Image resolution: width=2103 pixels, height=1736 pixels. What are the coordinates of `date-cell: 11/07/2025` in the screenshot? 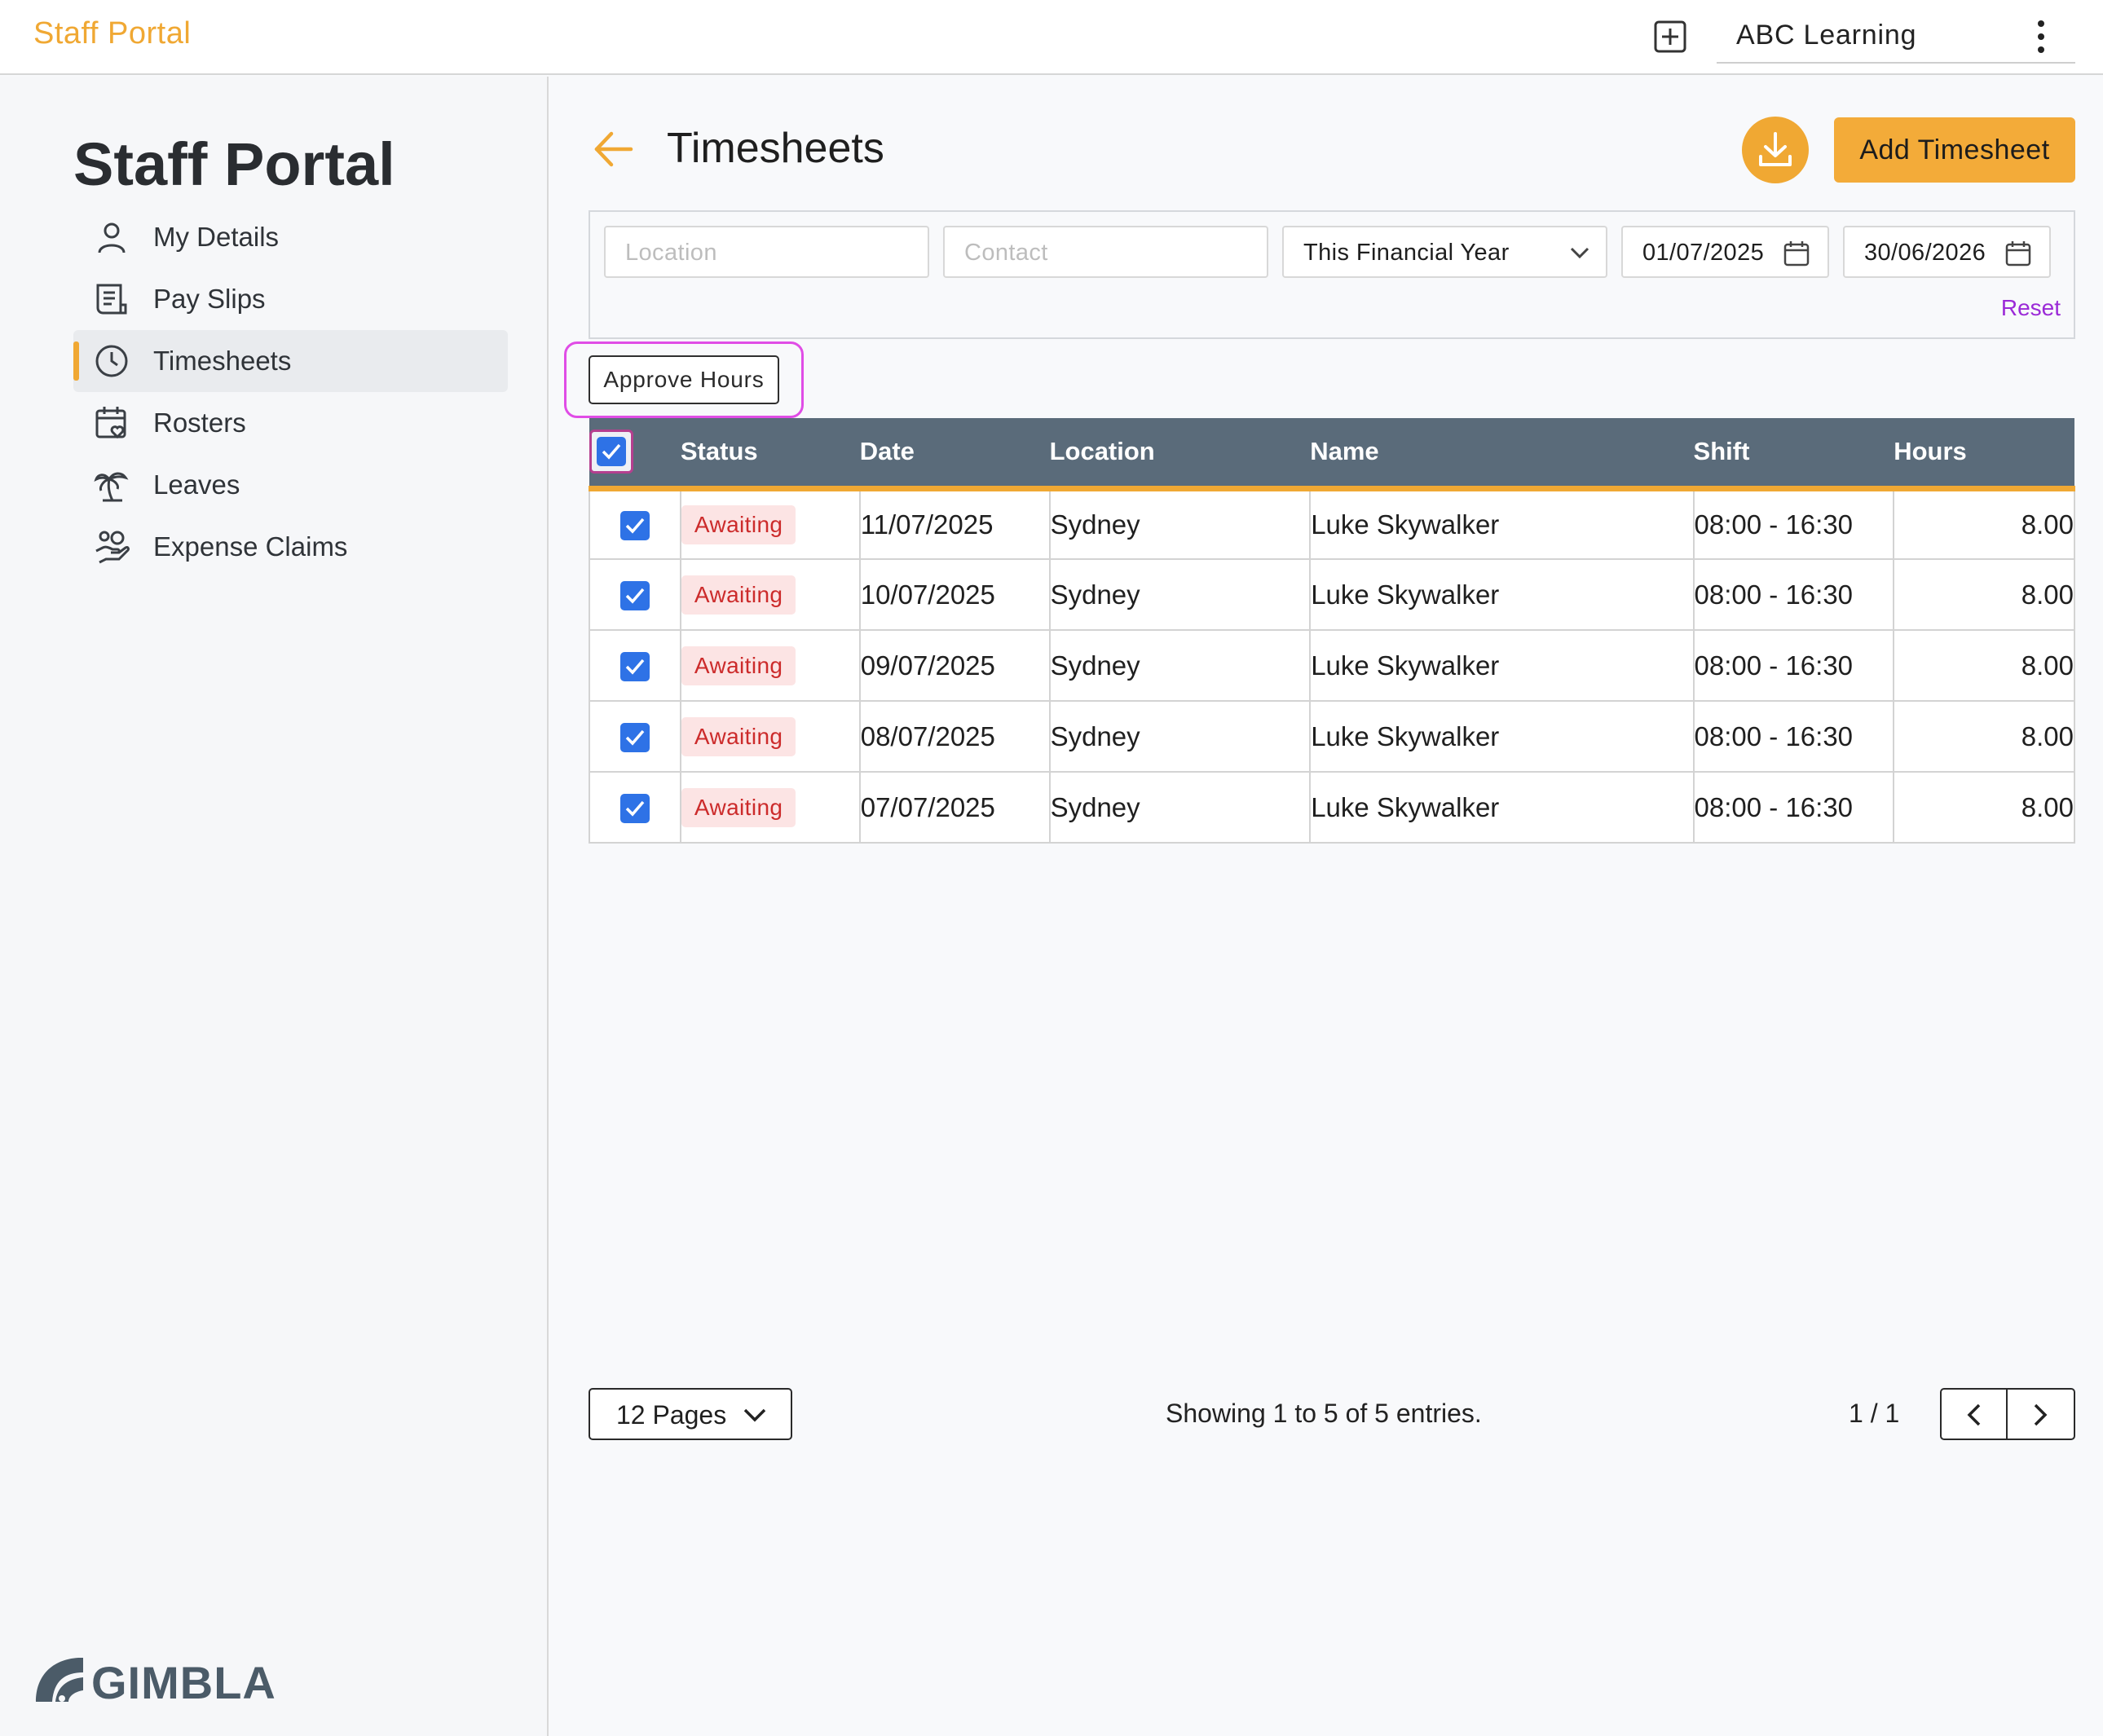 It's located at (955, 523).